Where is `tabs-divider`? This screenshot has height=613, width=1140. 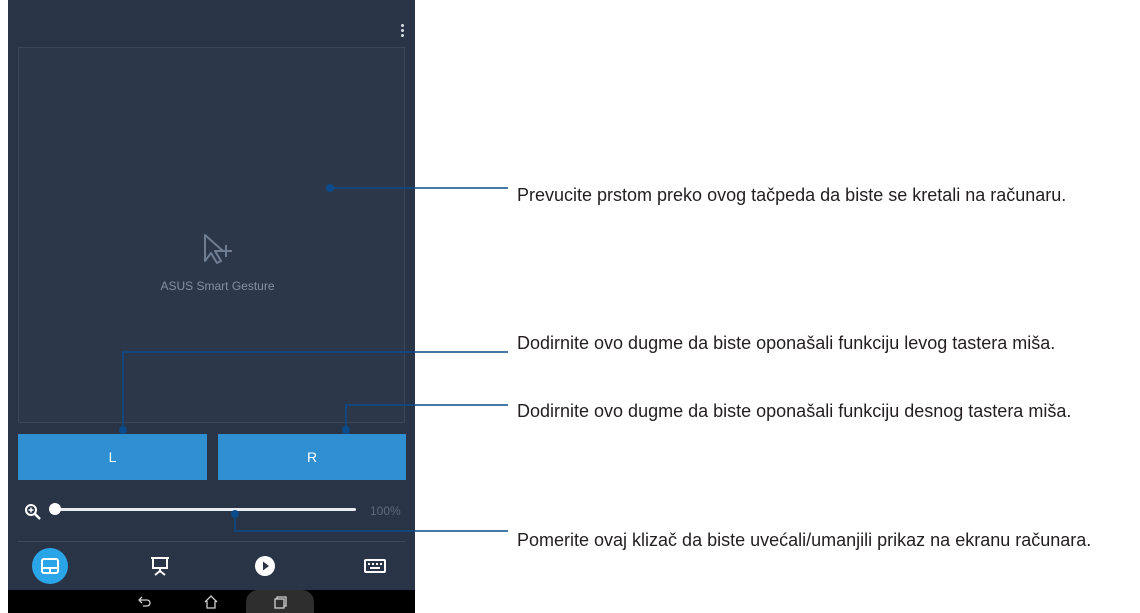 tabs-divider is located at coordinates (211, 541).